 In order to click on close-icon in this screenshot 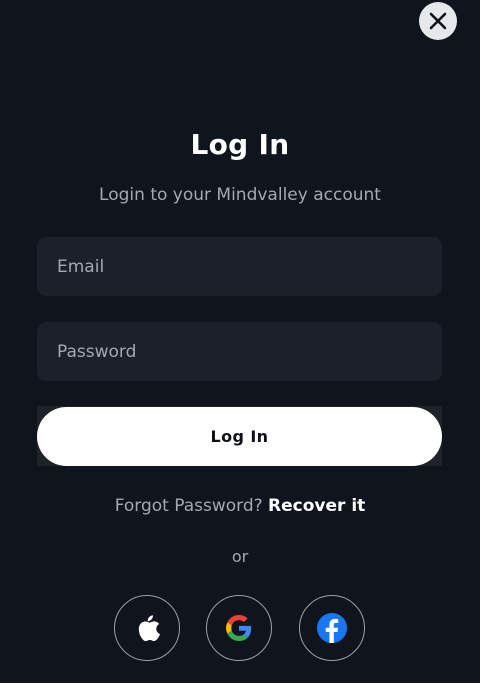, I will do `click(438, 21)`.